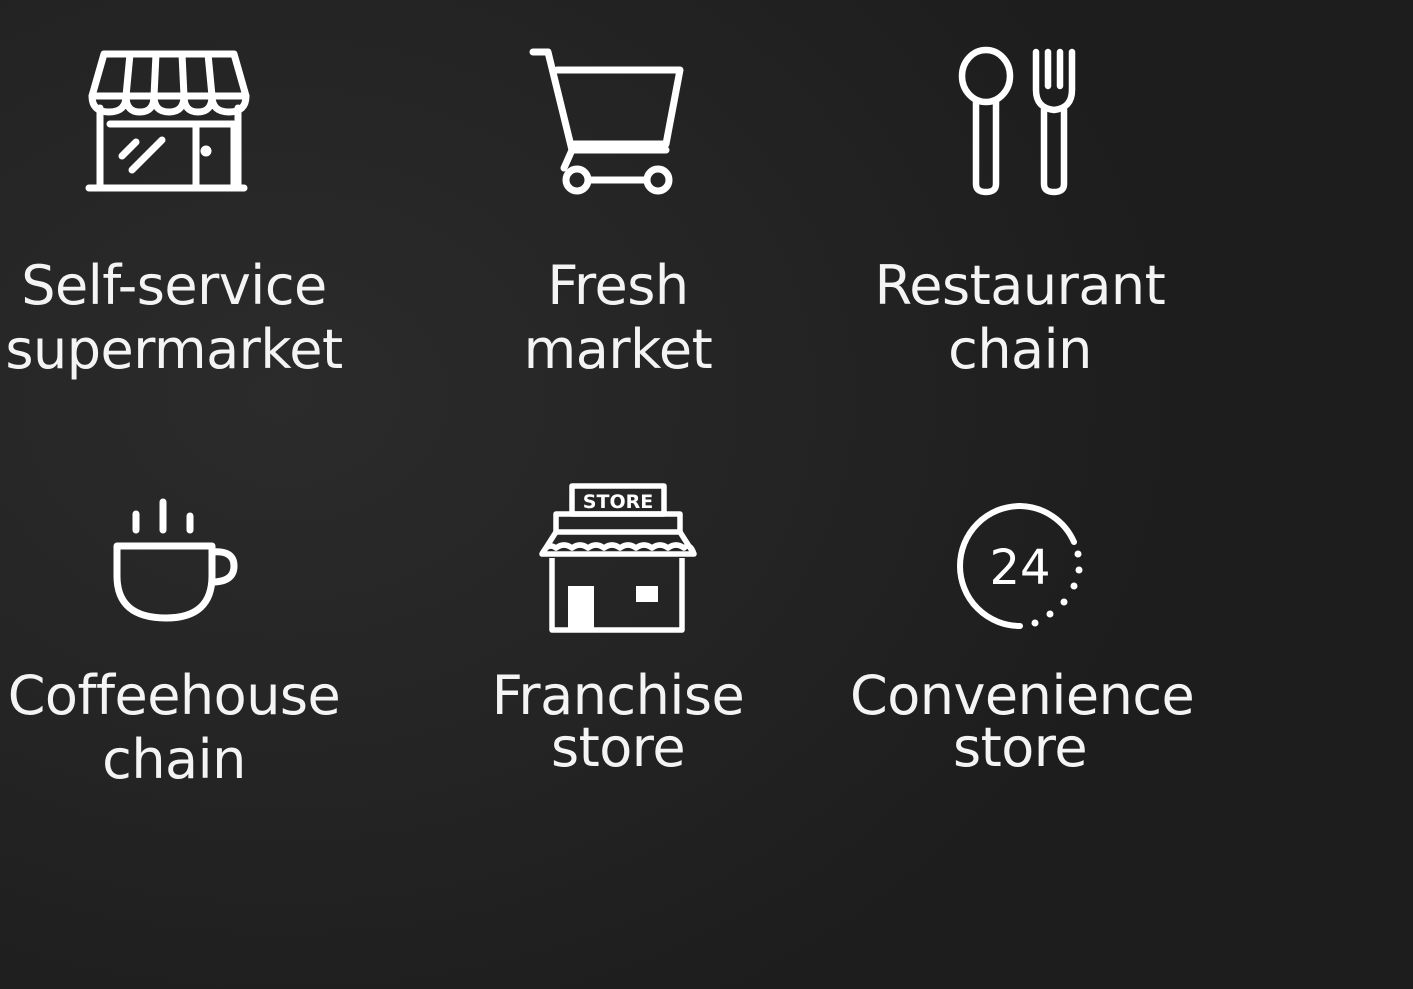  Describe the element at coordinates (618, 349) in the screenshot. I see `label-line-2: market` at that location.